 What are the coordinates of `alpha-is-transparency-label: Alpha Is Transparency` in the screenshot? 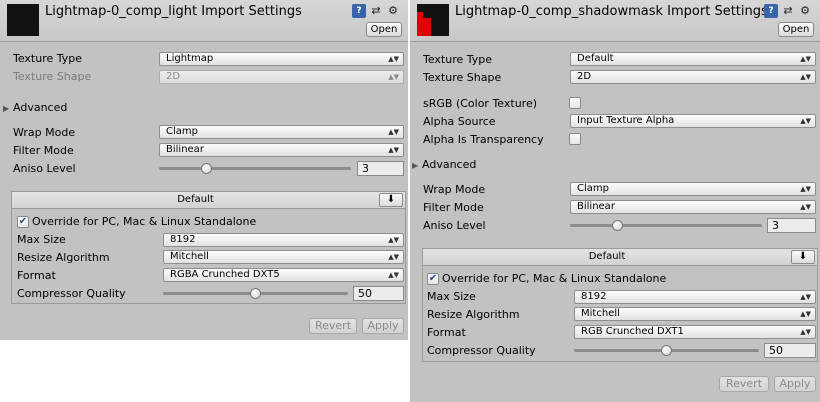 It's located at (483, 139).